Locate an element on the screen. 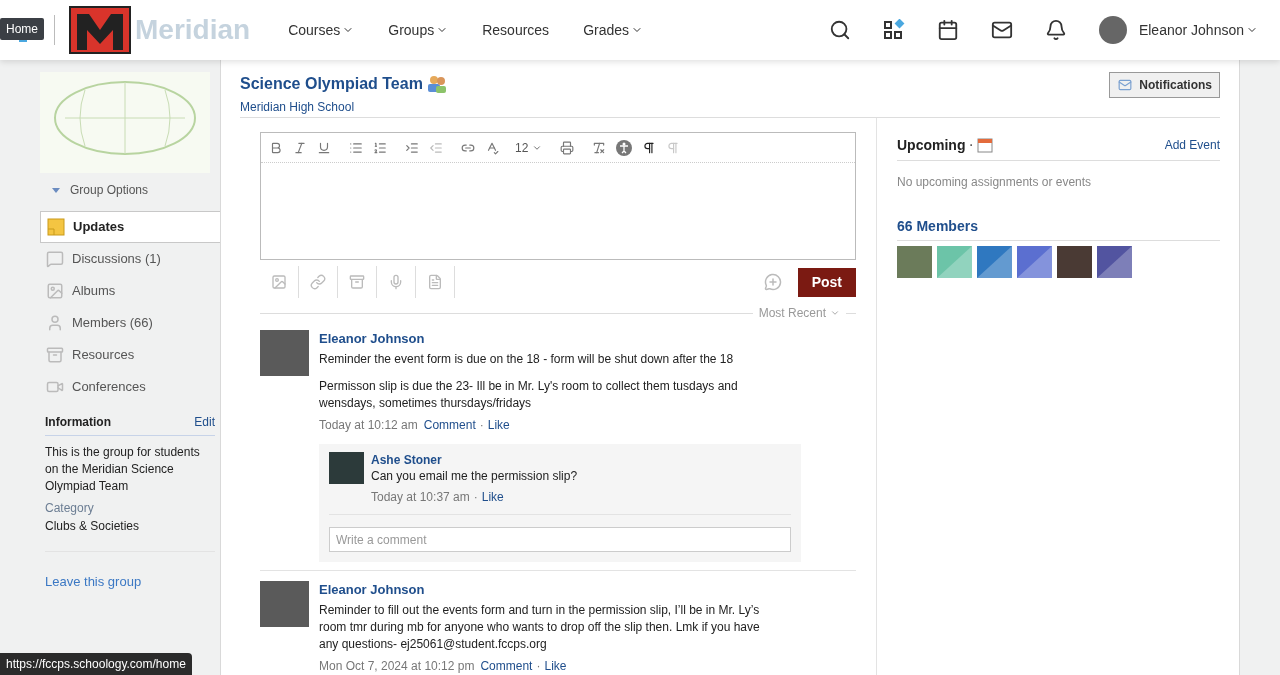 The width and height of the screenshot is (1280, 675). albums-icon is located at coordinates (55, 291).